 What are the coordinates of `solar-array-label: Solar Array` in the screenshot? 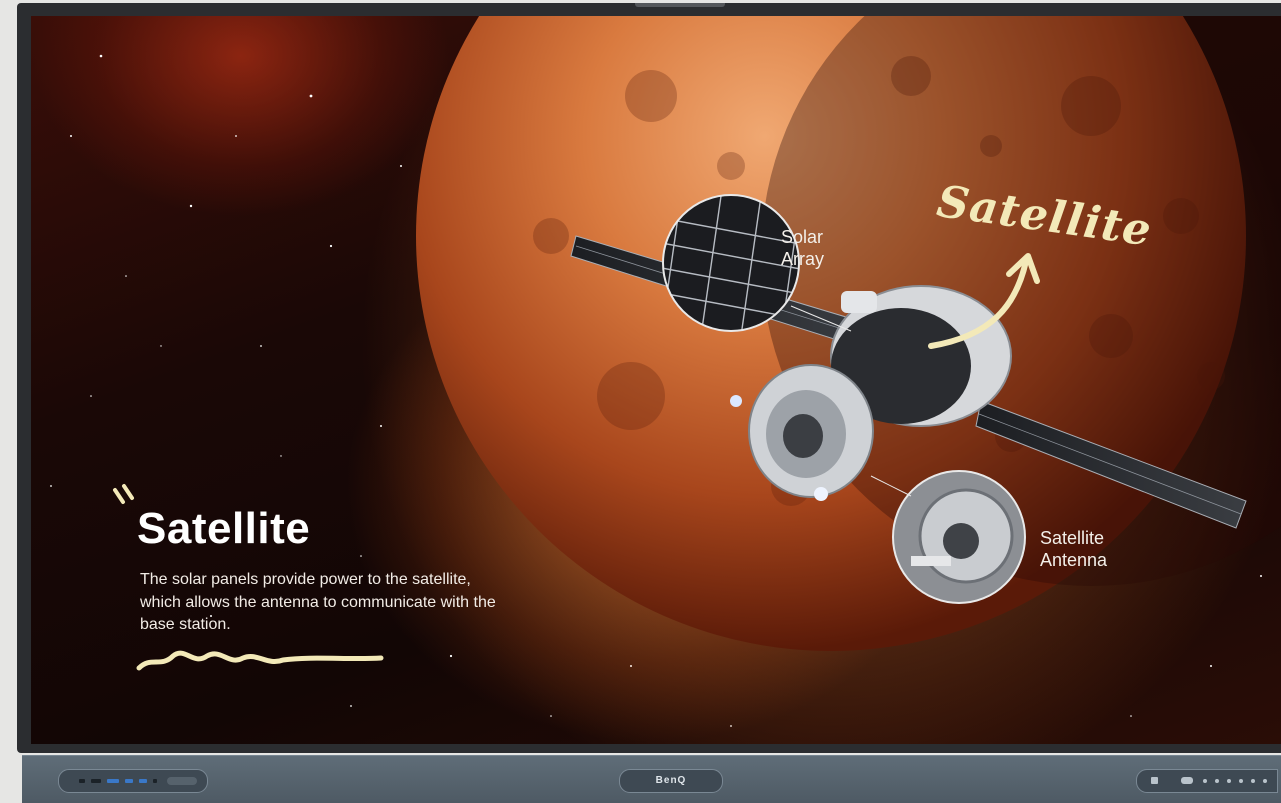 It's located at (803, 248).